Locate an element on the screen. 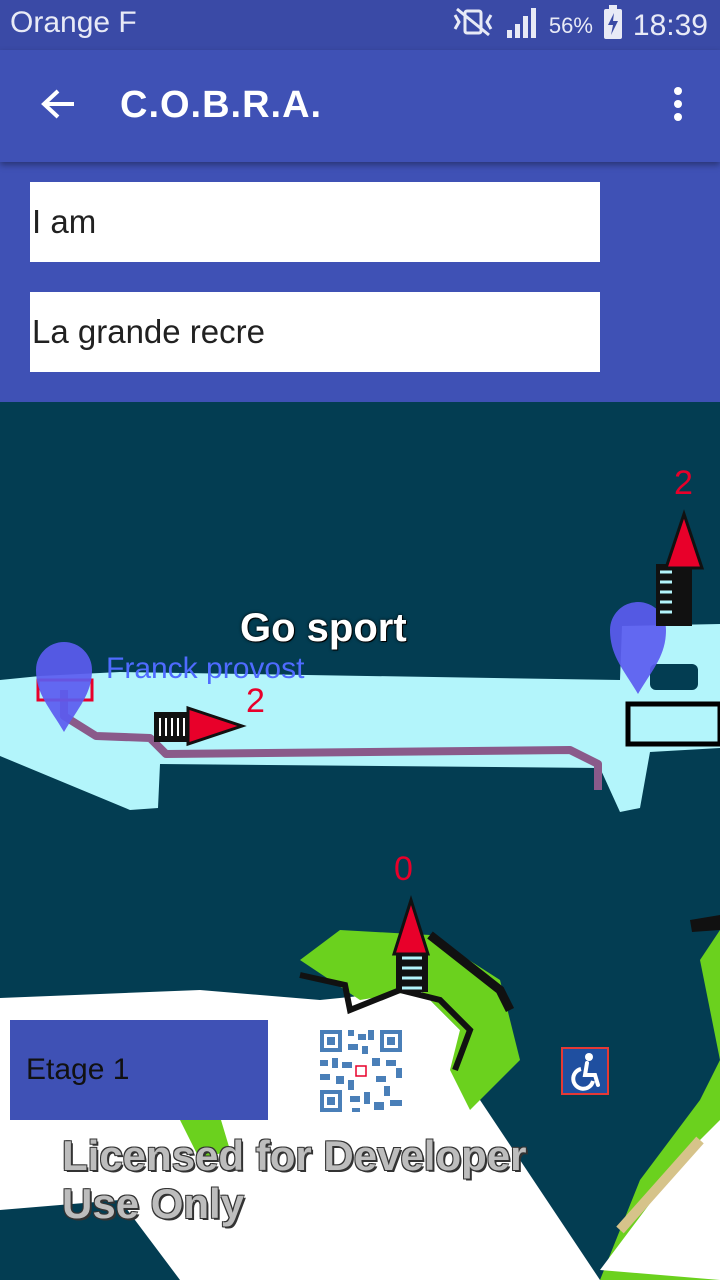 This screenshot has width=720, height=1280. vibrate-icon is located at coordinates (473, 26).